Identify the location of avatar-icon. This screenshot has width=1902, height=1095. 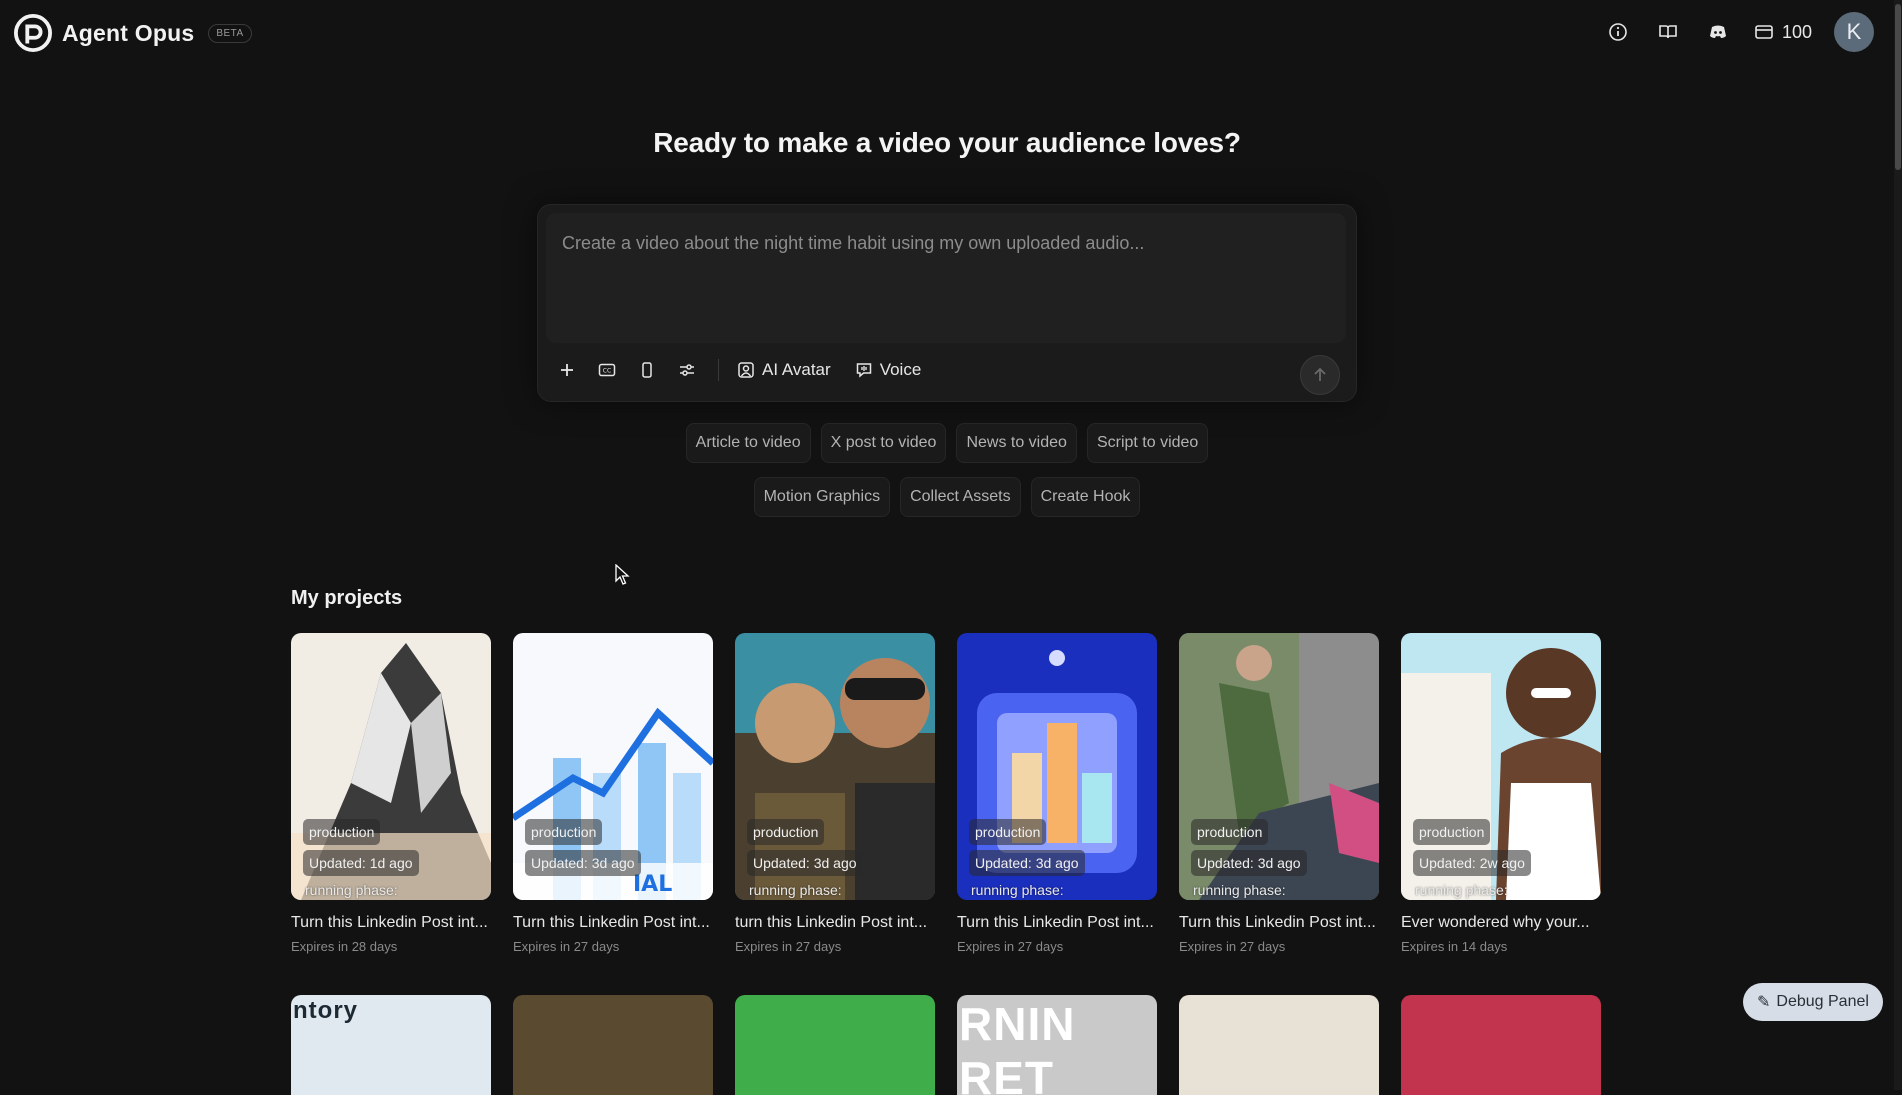
(746, 370).